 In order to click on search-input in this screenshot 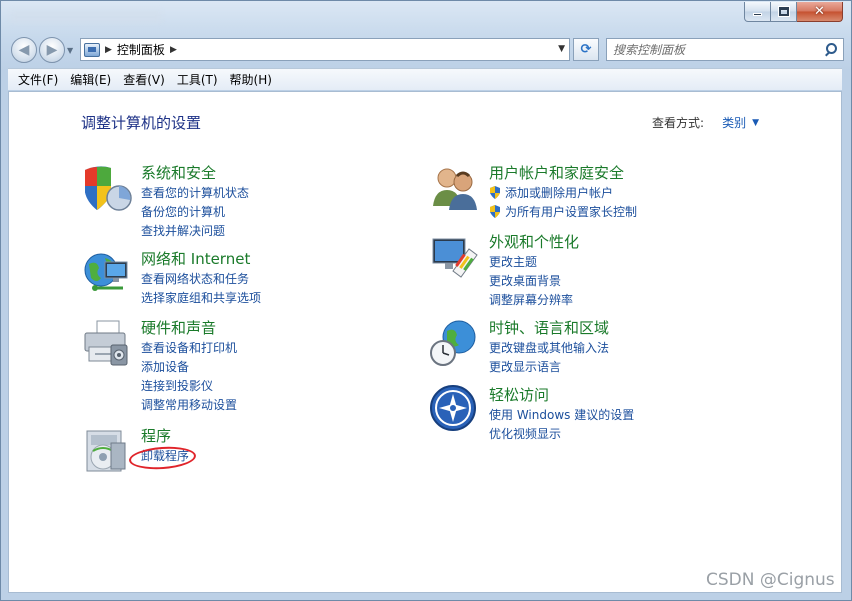, I will do `click(714, 49)`.